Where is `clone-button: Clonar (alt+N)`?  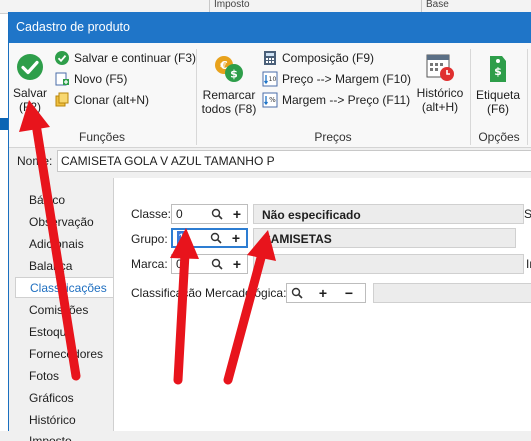 clone-button: Clonar (alt+N) is located at coordinates (101, 100).